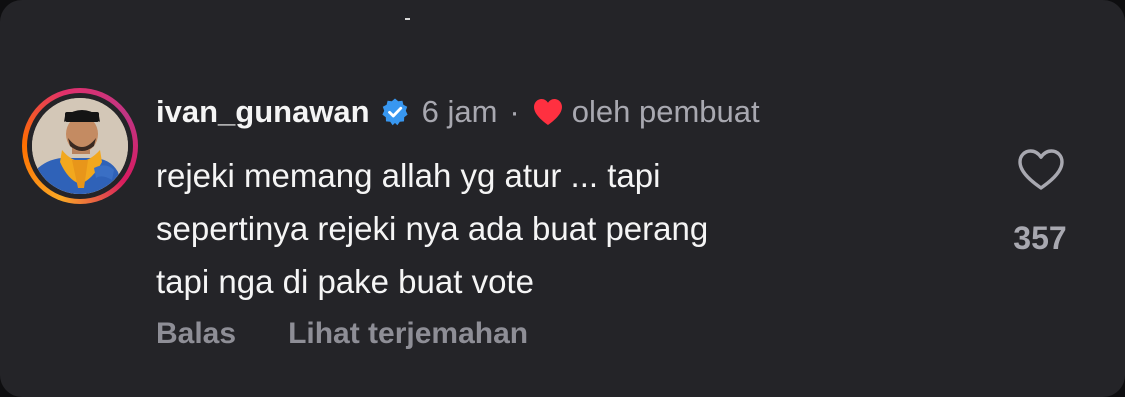 Image resolution: width=1125 pixels, height=397 pixels. I want to click on comment-header: ivan_gunawan 6 jam · oleh pembuat, so click(458, 112).